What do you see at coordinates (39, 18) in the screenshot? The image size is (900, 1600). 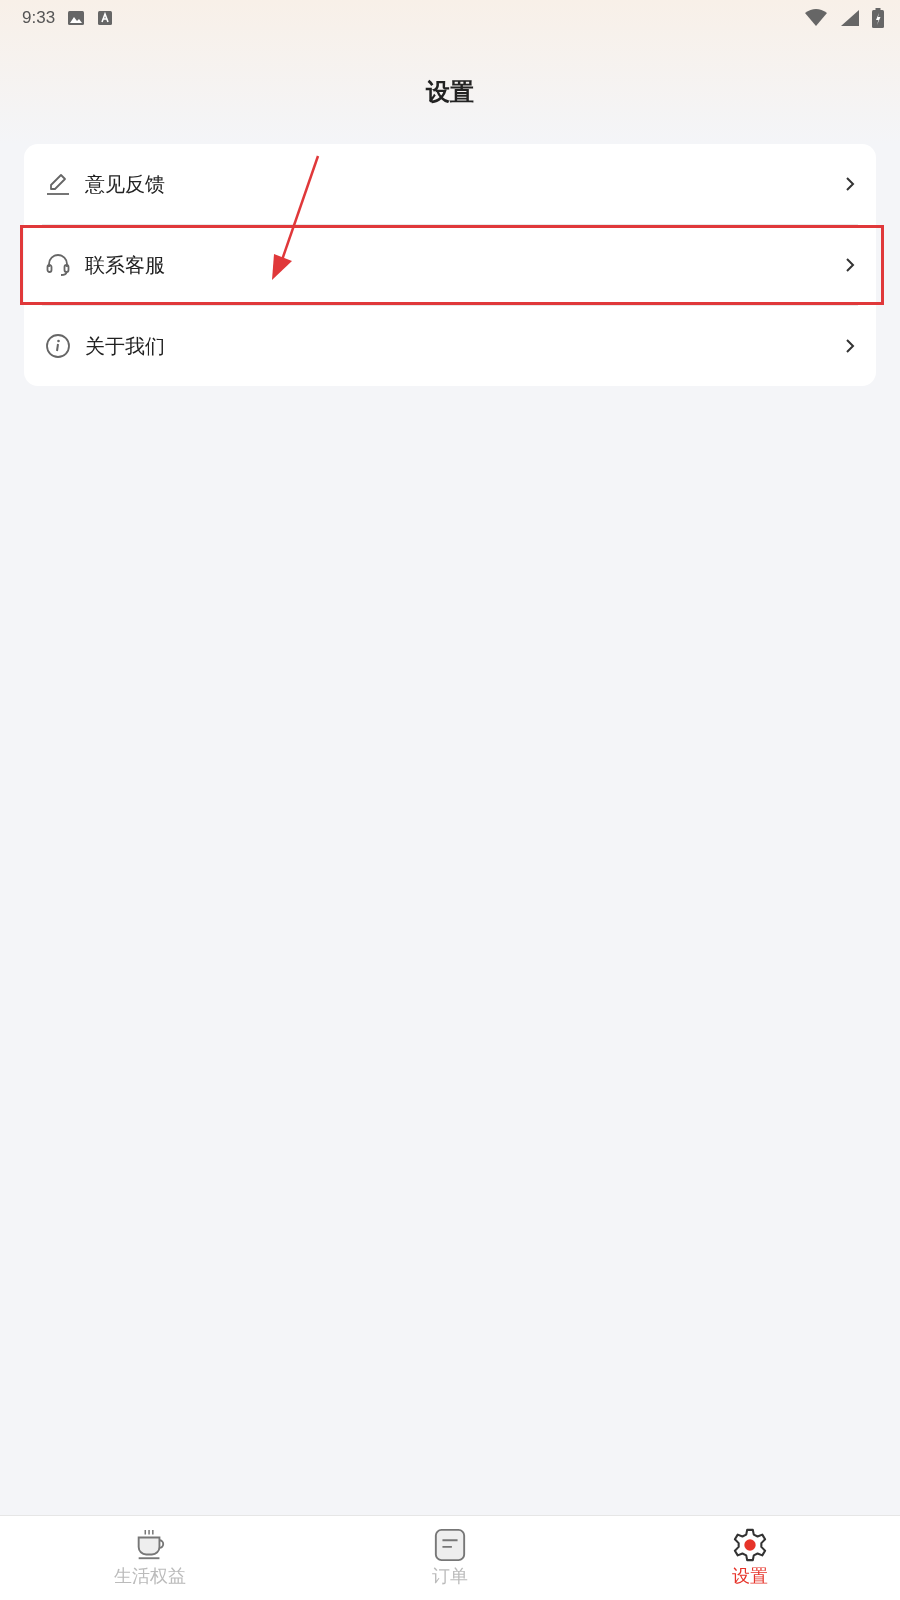 I see `status-time: 9:33` at bounding box center [39, 18].